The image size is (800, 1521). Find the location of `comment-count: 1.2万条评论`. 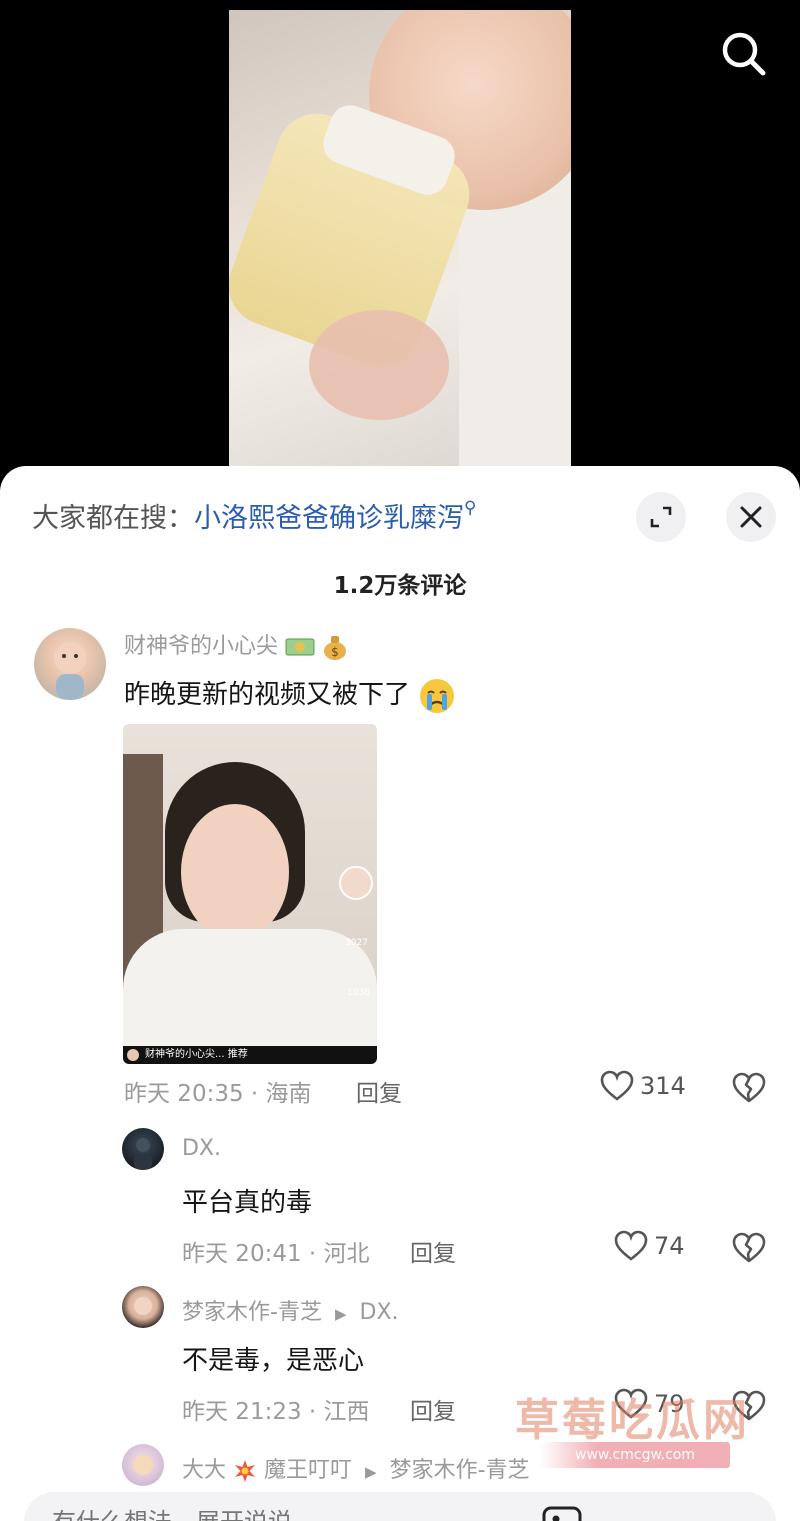

comment-count: 1.2万条评论 is located at coordinates (400, 586).